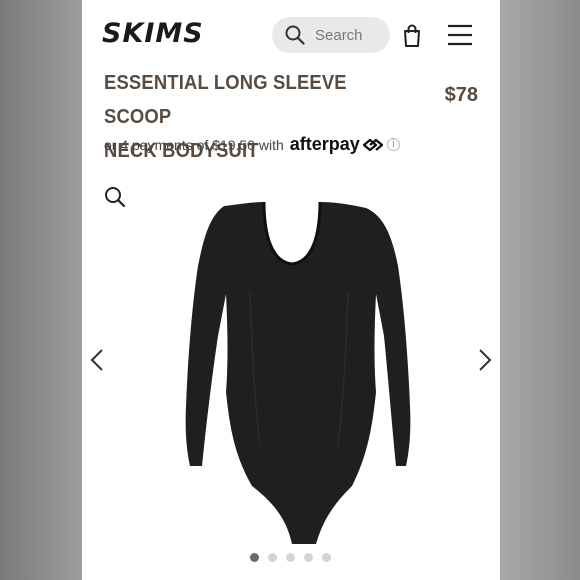 The image size is (580, 580). What do you see at coordinates (97, 360) in the screenshot?
I see `chevron-left-icon` at bounding box center [97, 360].